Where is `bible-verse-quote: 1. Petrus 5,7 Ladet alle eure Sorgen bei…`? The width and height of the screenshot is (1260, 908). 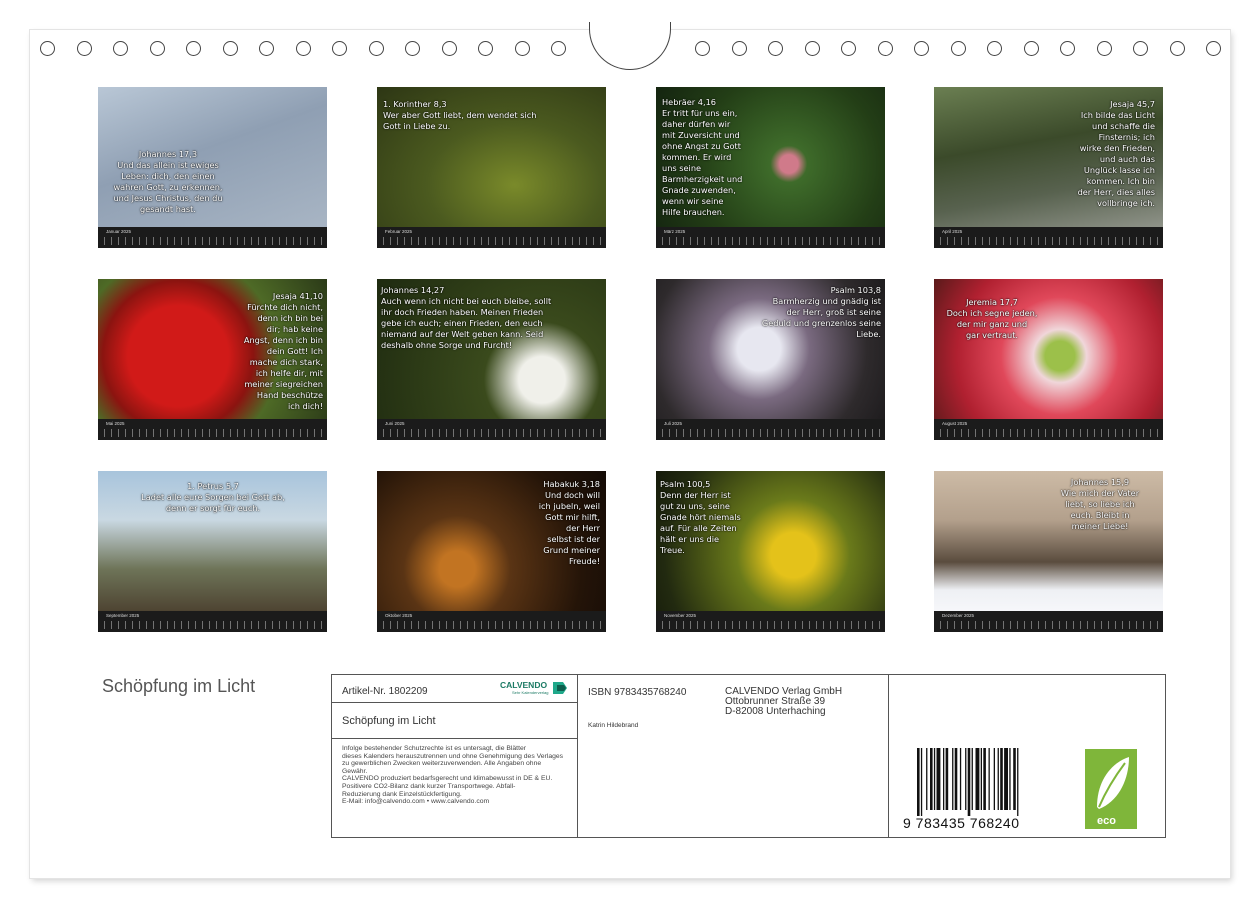
bible-verse-quote: 1. Petrus 5,7 Ladet alle eure Sorgen bei… is located at coordinates (213, 497).